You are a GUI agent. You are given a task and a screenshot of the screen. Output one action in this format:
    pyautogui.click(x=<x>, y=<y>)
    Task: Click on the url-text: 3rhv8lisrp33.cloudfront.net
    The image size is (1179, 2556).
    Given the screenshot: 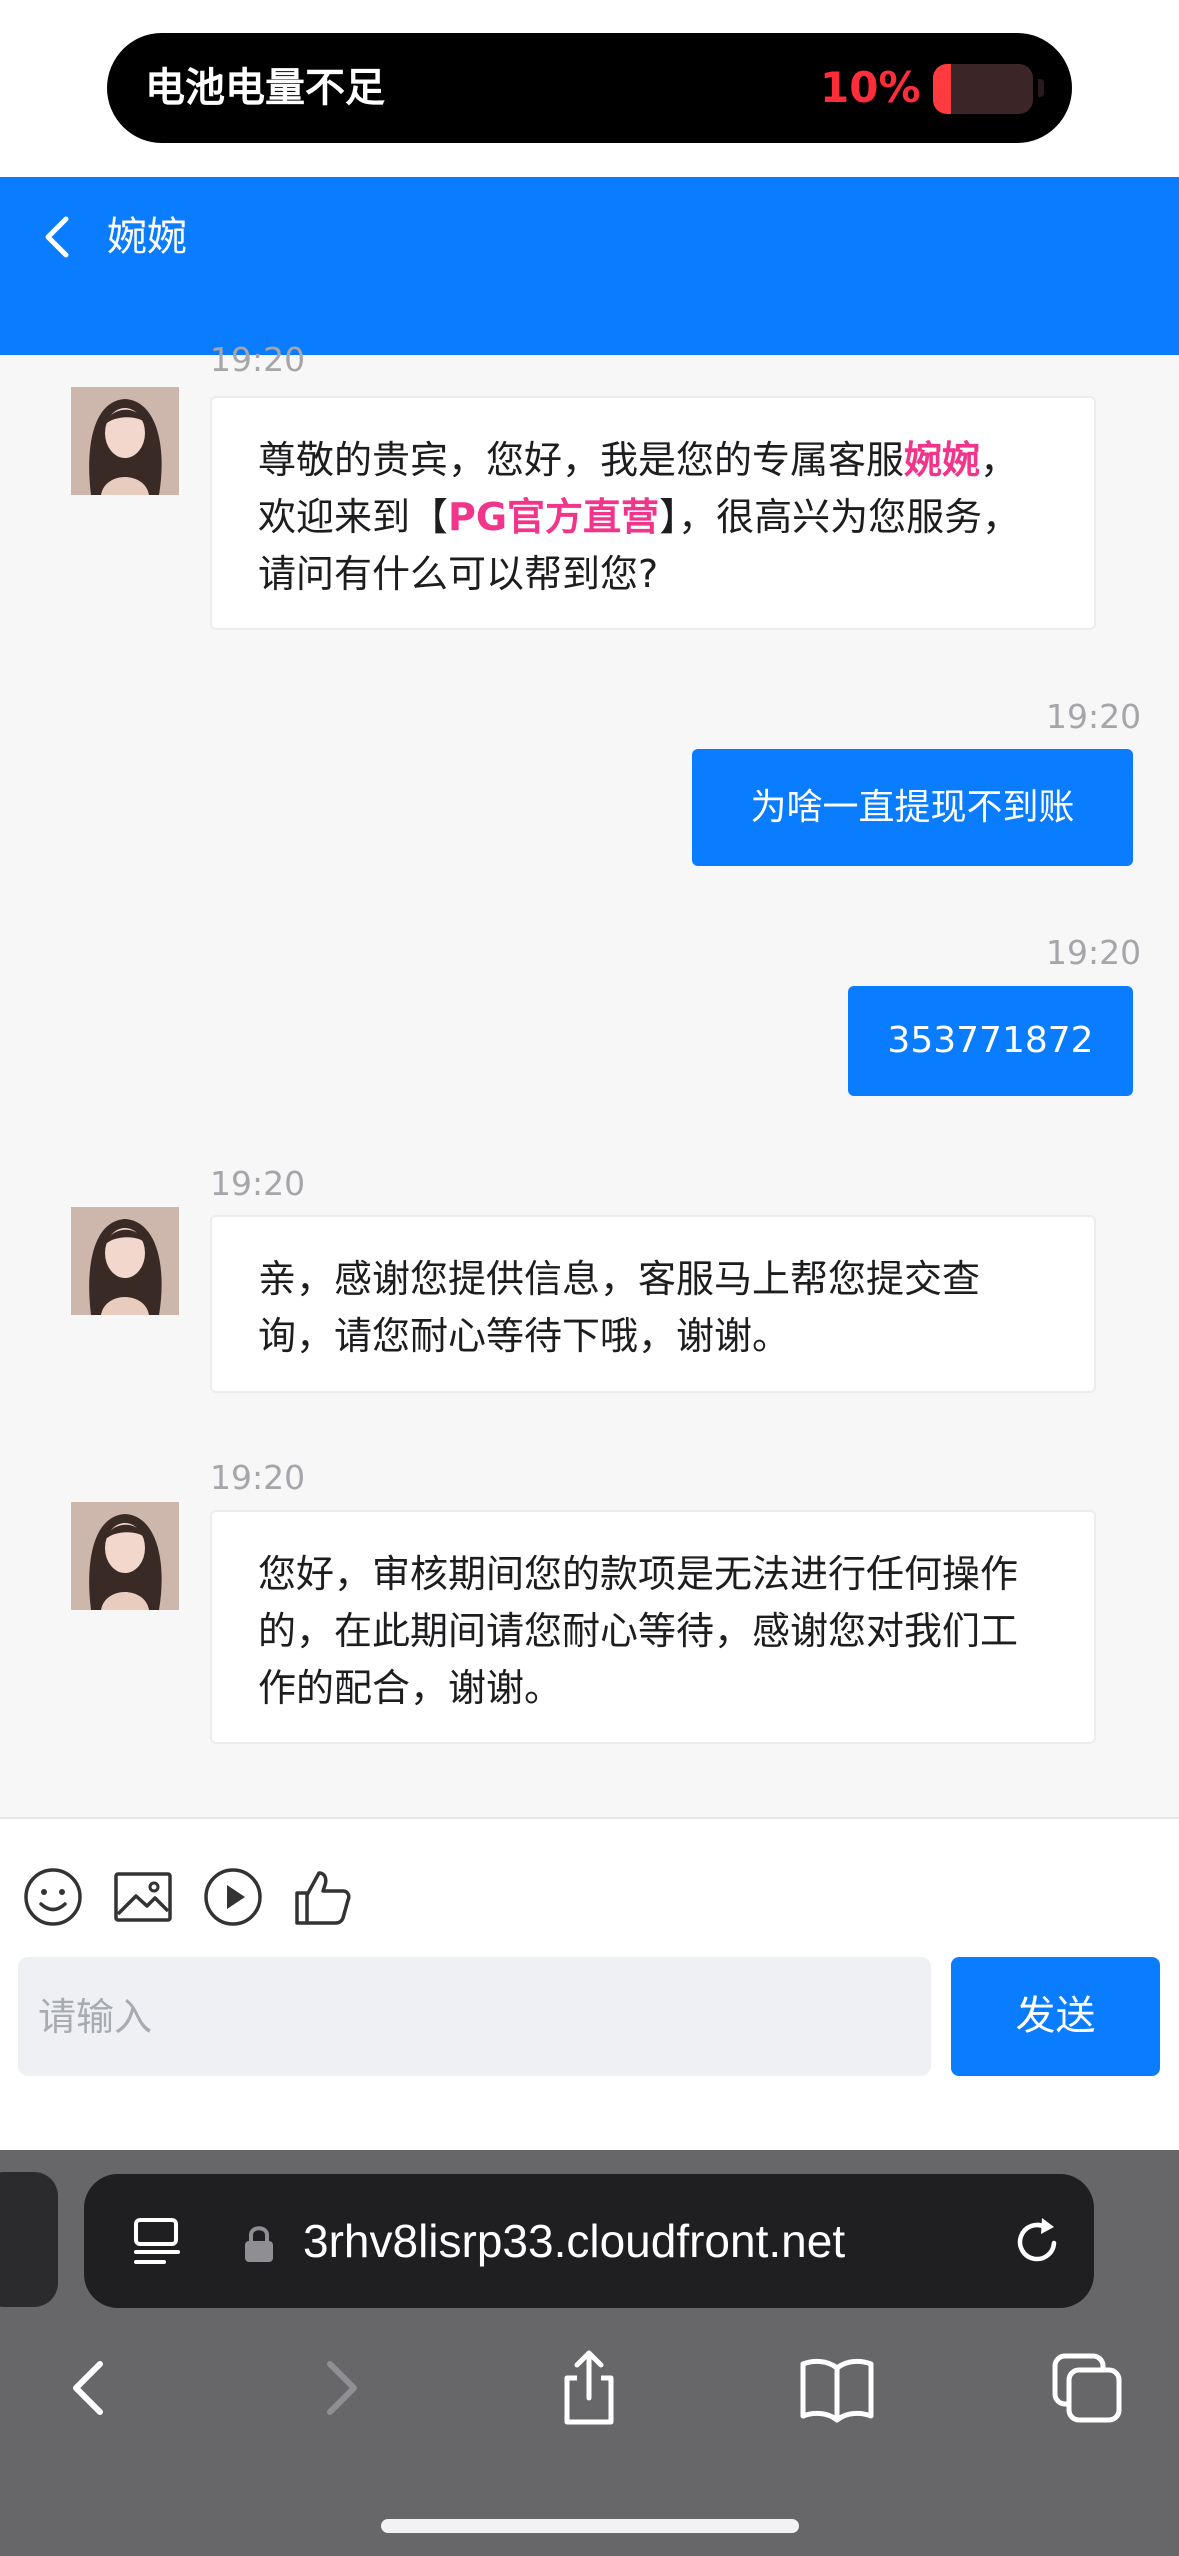 What is the action you would take?
    pyautogui.click(x=574, y=2241)
    